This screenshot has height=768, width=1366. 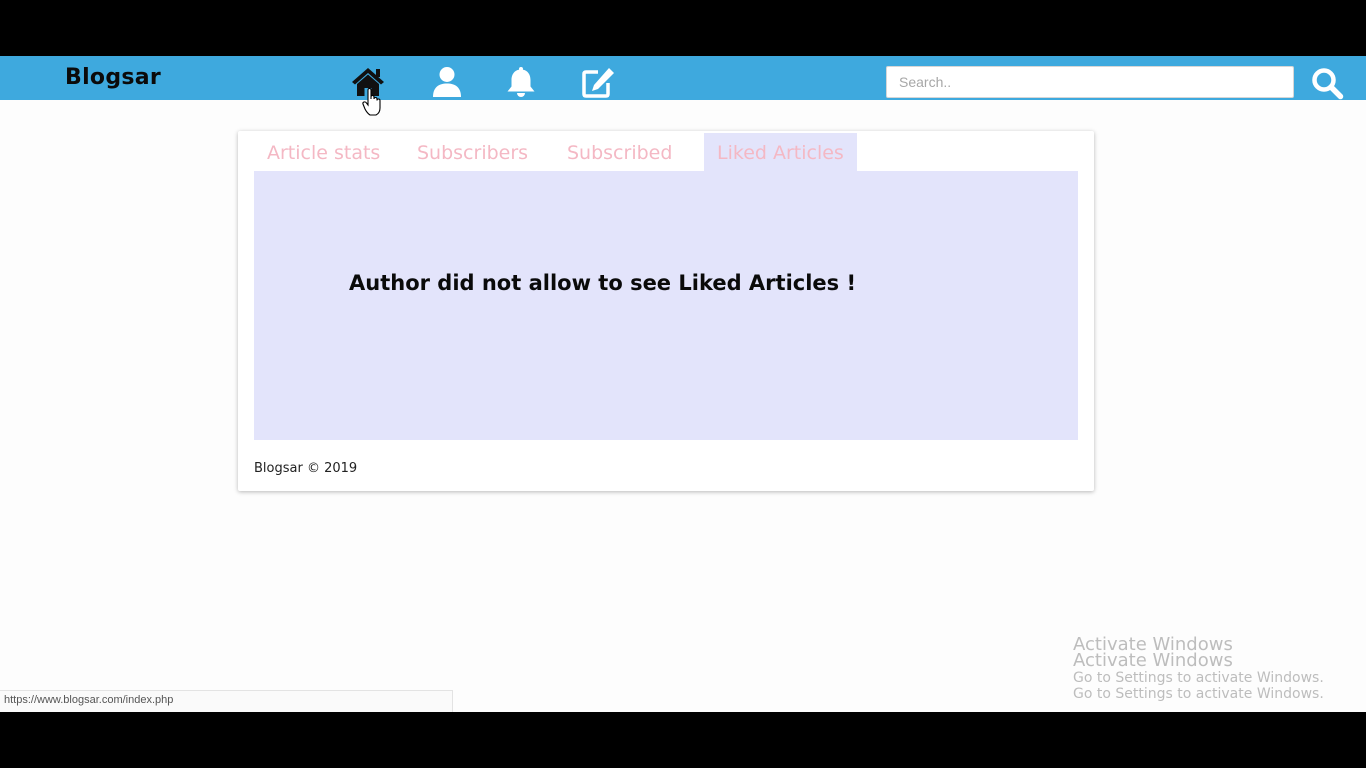 What do you see at coordinates (372, 101) in the screenshot?
I see `hand-cursor-icon` at bounding box center [372, 101].